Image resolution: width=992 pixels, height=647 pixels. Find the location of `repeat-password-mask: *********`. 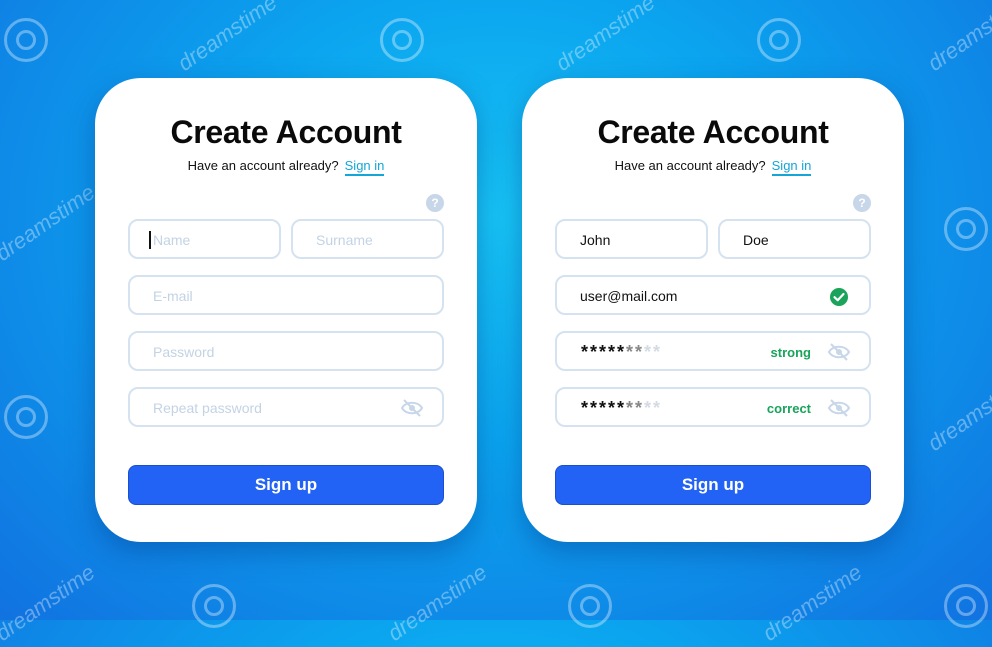

repeat-password-mask: ********* is located at coordinates (622, 408).